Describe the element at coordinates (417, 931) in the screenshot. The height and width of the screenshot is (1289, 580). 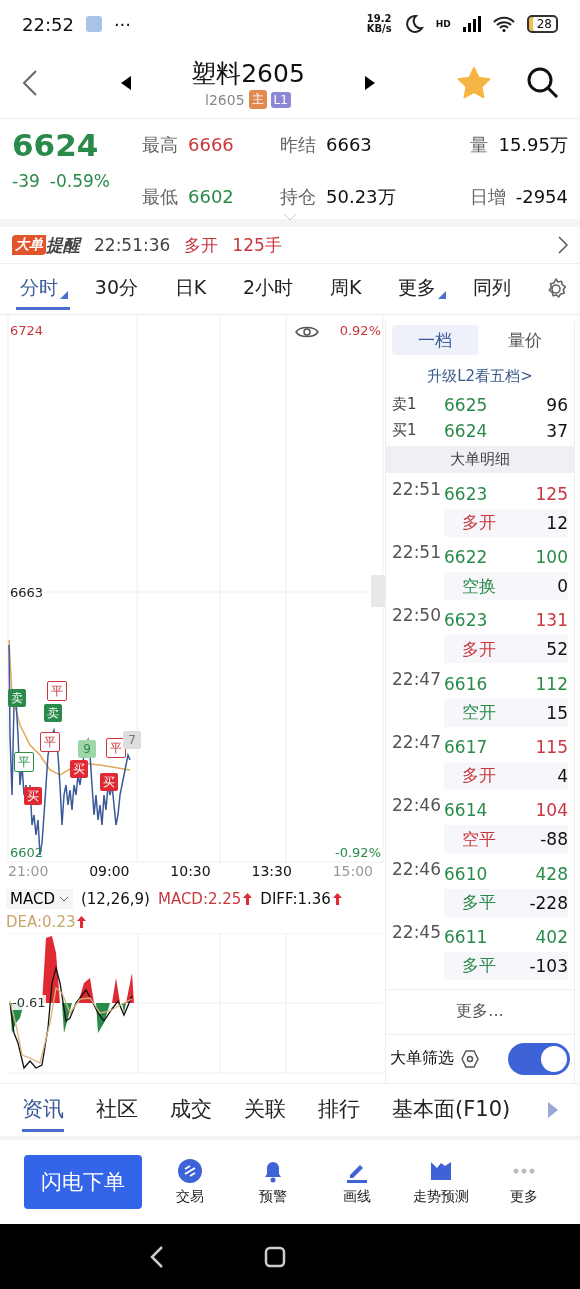
I see `trade-time: 22:45` at that location.